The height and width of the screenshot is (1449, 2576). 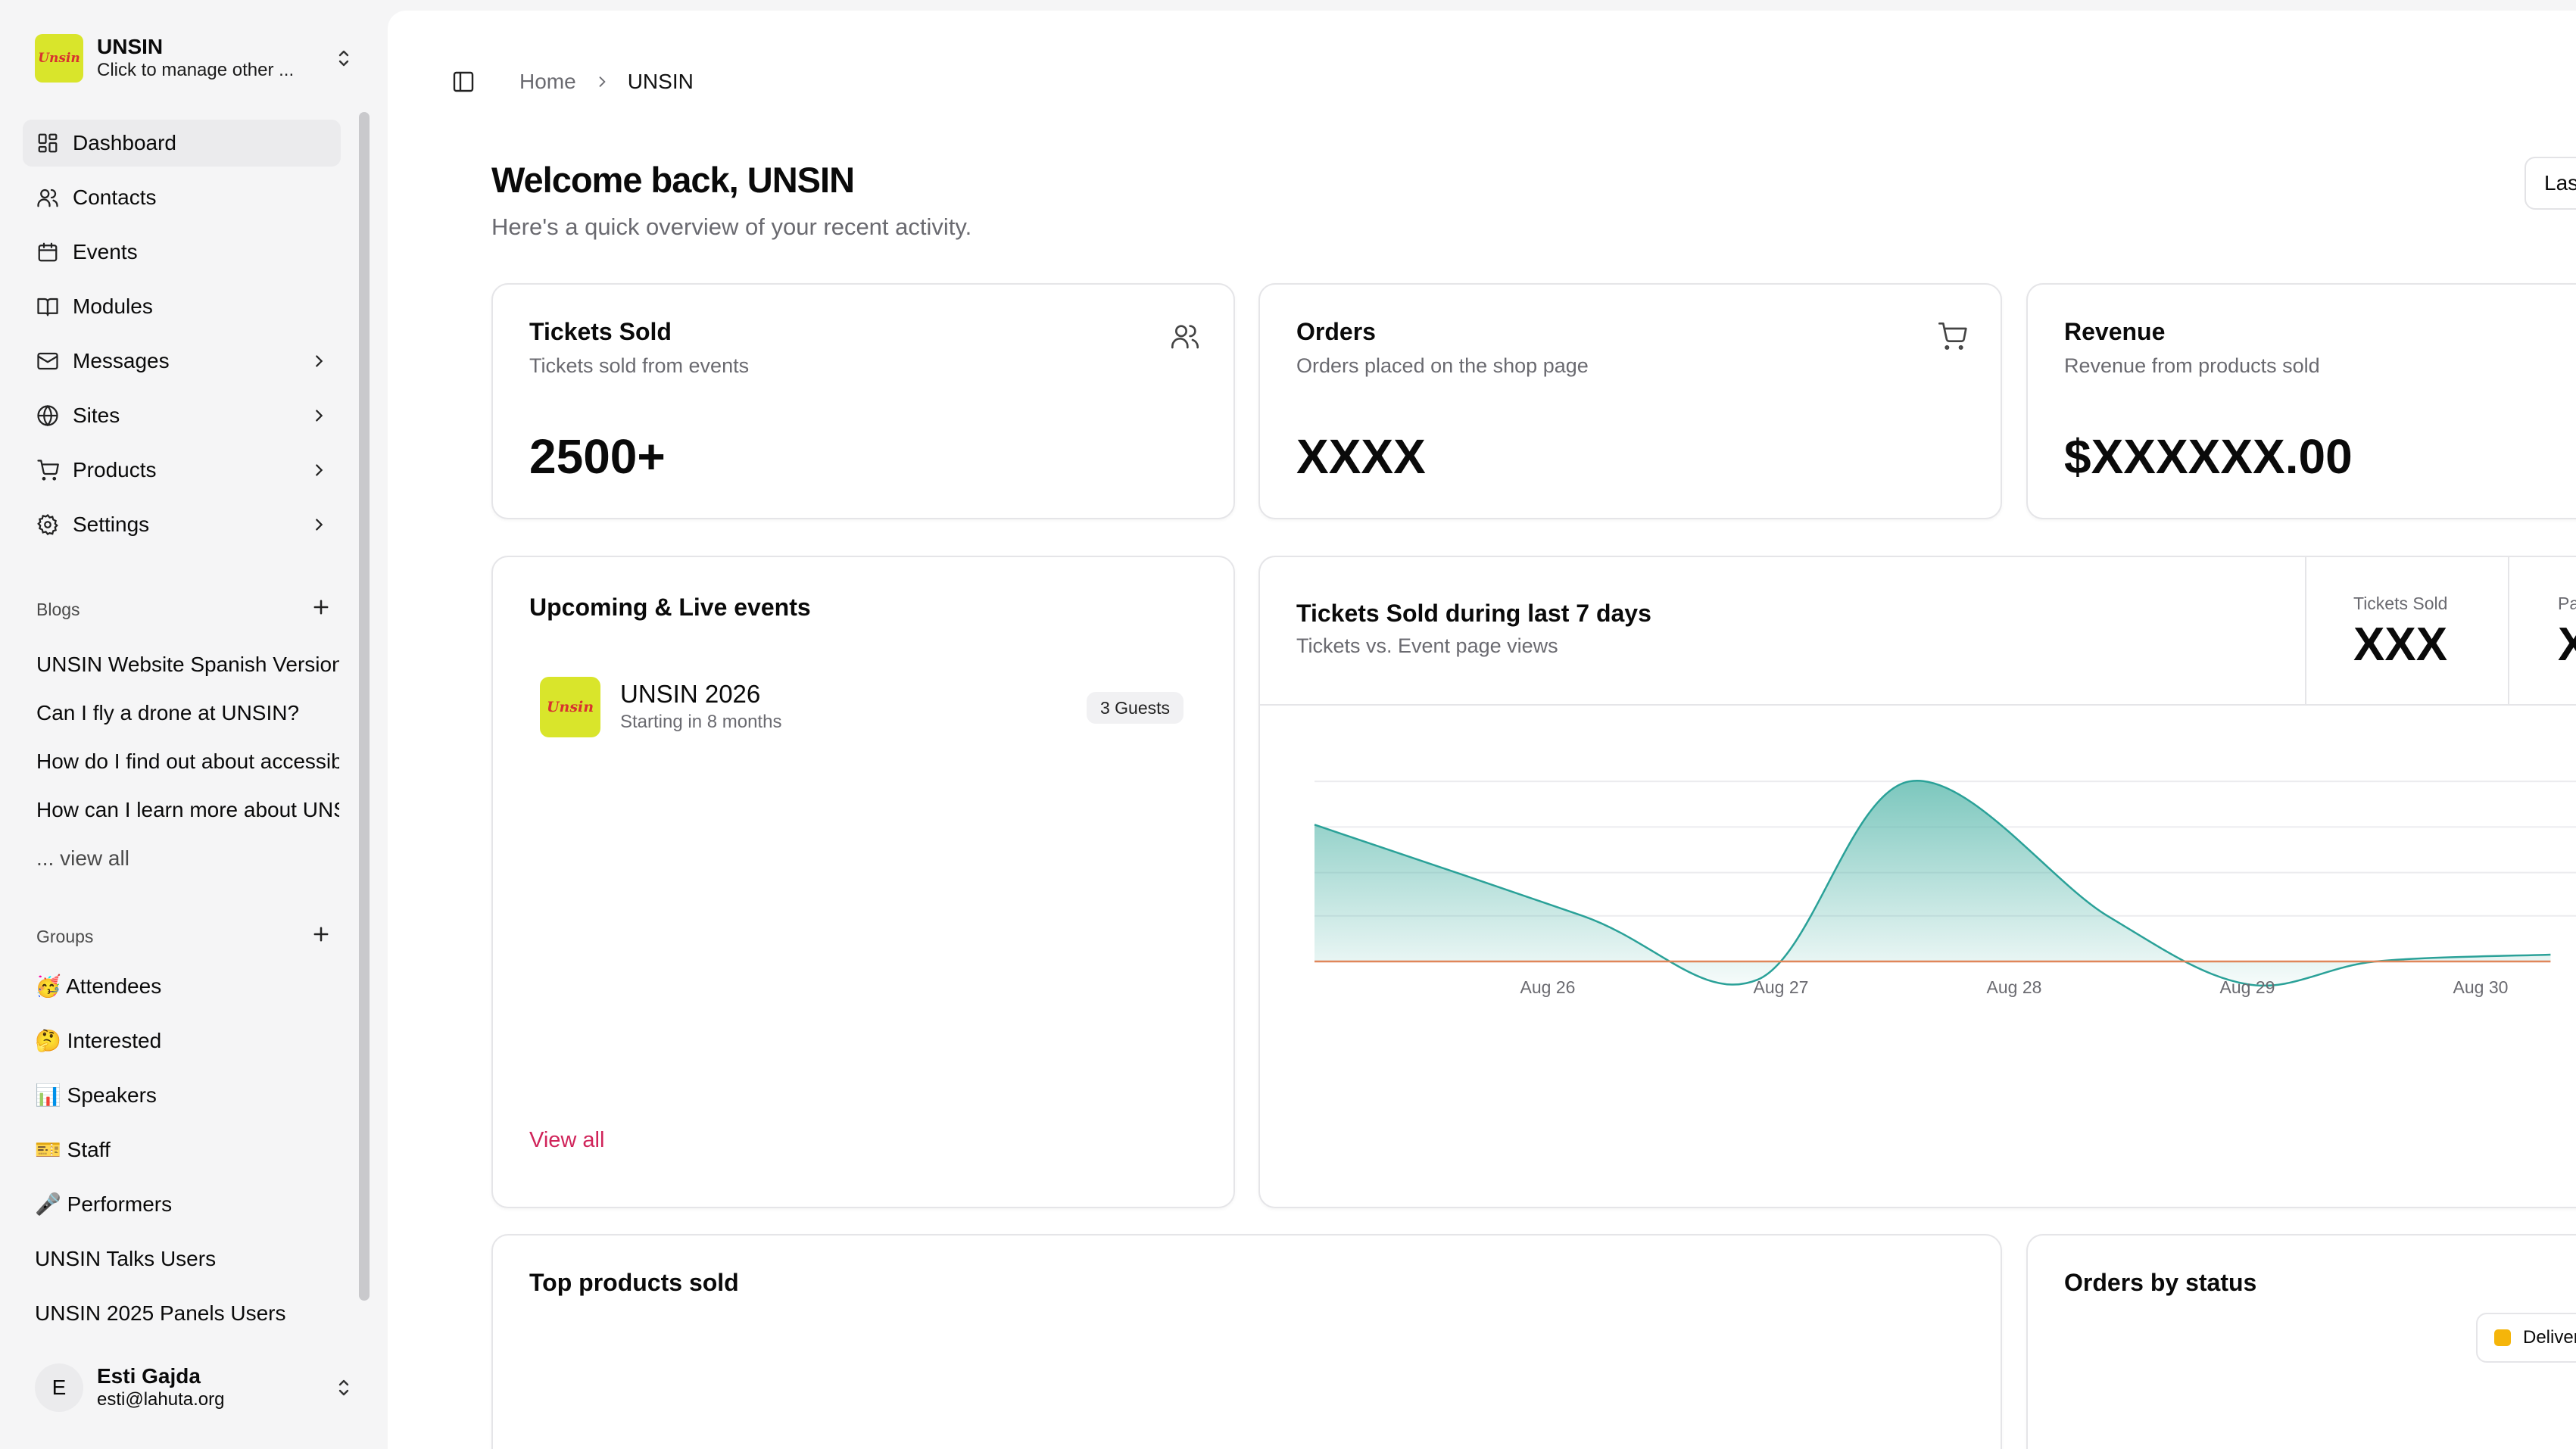 What do you see at coordinates (187, 713) in the screenshot?
I see `blog-item: Can I fly a drone at UNSIN?` at bounding box center [187, 713].